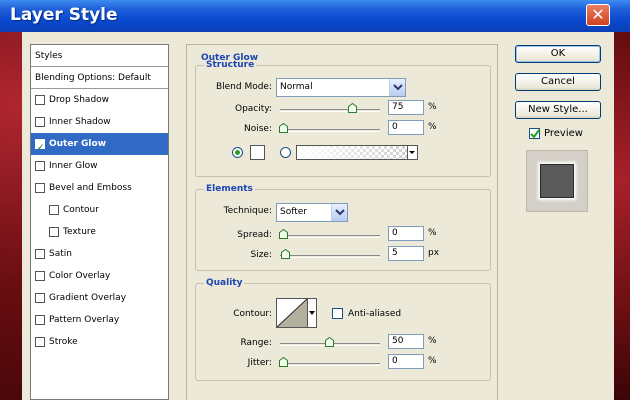 The width and height of the screenshot is (630, 400). Describe the element at coordinates (432, 127) in the screenshot. I see `noise-unit: %` at that location.